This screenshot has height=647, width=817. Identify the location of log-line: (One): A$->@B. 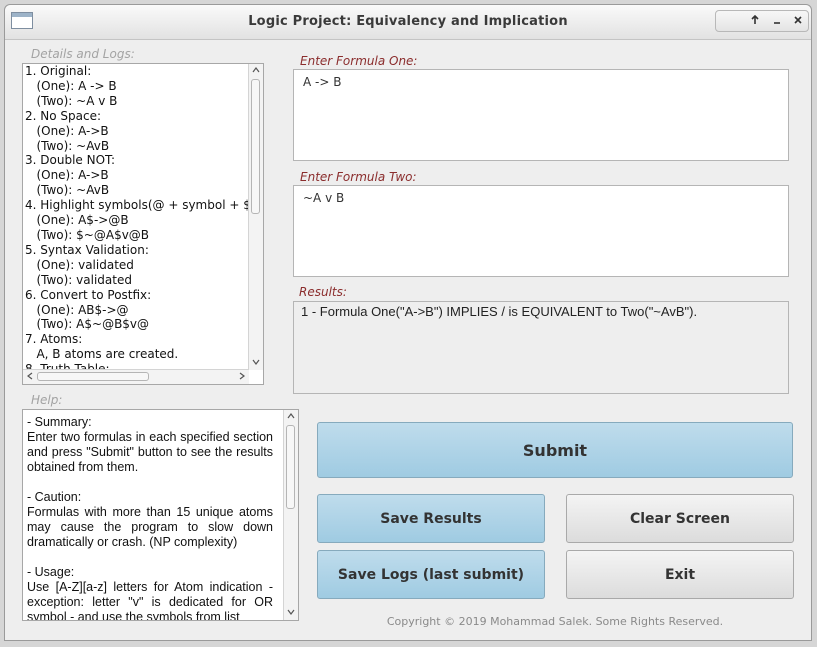
(77, 220).